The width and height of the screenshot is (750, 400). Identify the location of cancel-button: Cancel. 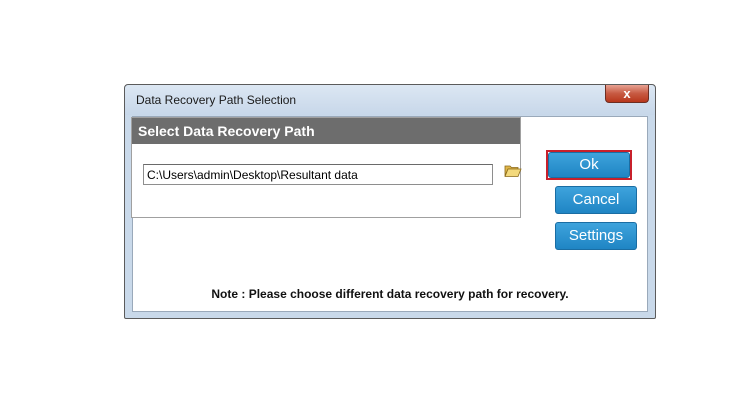
(596, 200).